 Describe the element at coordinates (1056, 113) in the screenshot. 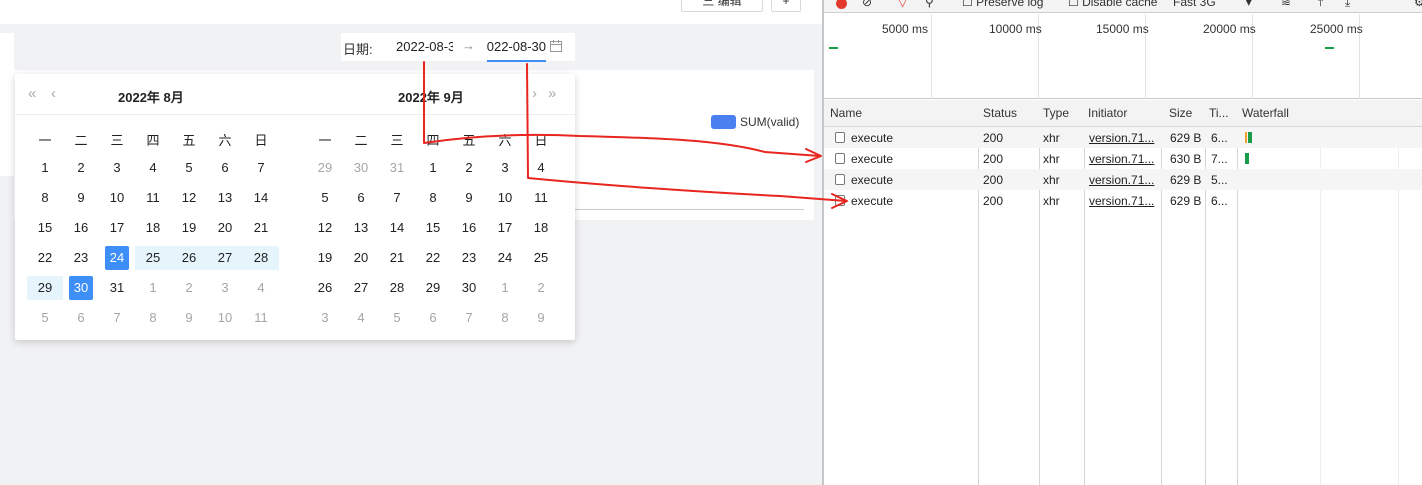

I see `column-header: Type` at that location.